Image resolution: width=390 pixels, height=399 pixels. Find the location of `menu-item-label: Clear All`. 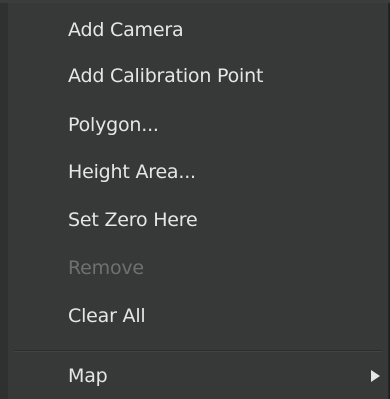

menu-item-label: Clear All is located at coordinates (107, 316).